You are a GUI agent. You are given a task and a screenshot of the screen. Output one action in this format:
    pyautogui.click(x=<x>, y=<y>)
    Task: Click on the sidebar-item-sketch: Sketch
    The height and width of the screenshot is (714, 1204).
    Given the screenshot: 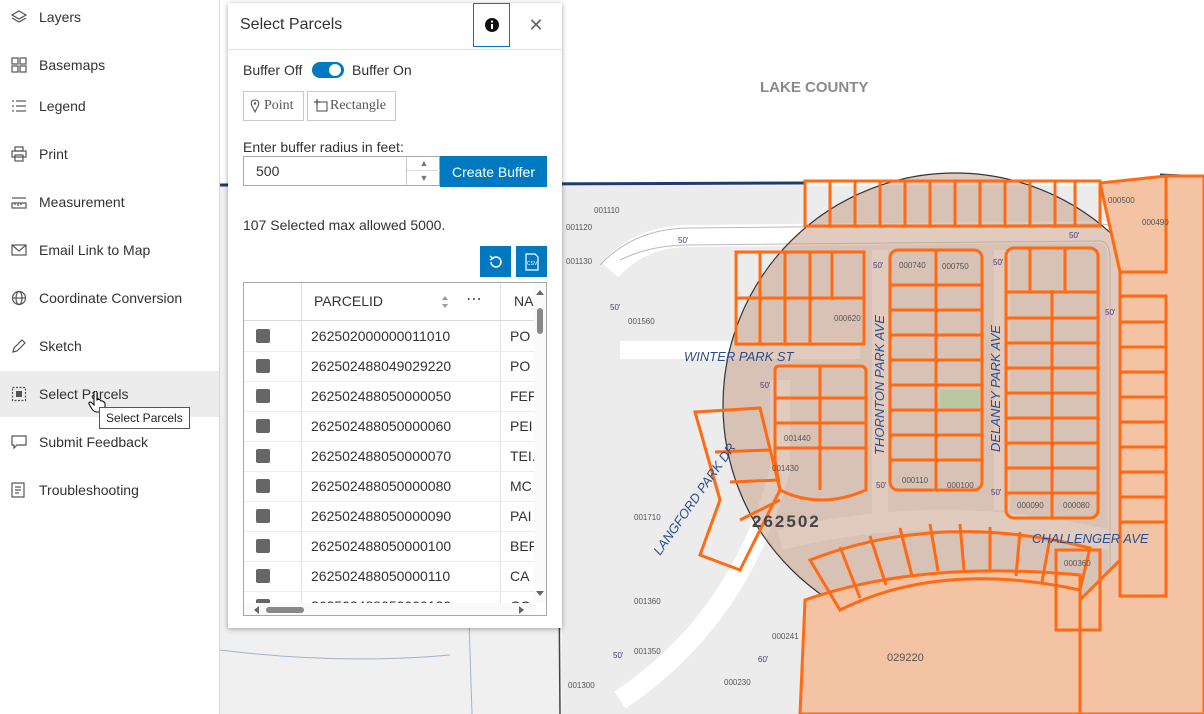 What is the action you would take?
    pyautogui.click(x=109, y=346)
    